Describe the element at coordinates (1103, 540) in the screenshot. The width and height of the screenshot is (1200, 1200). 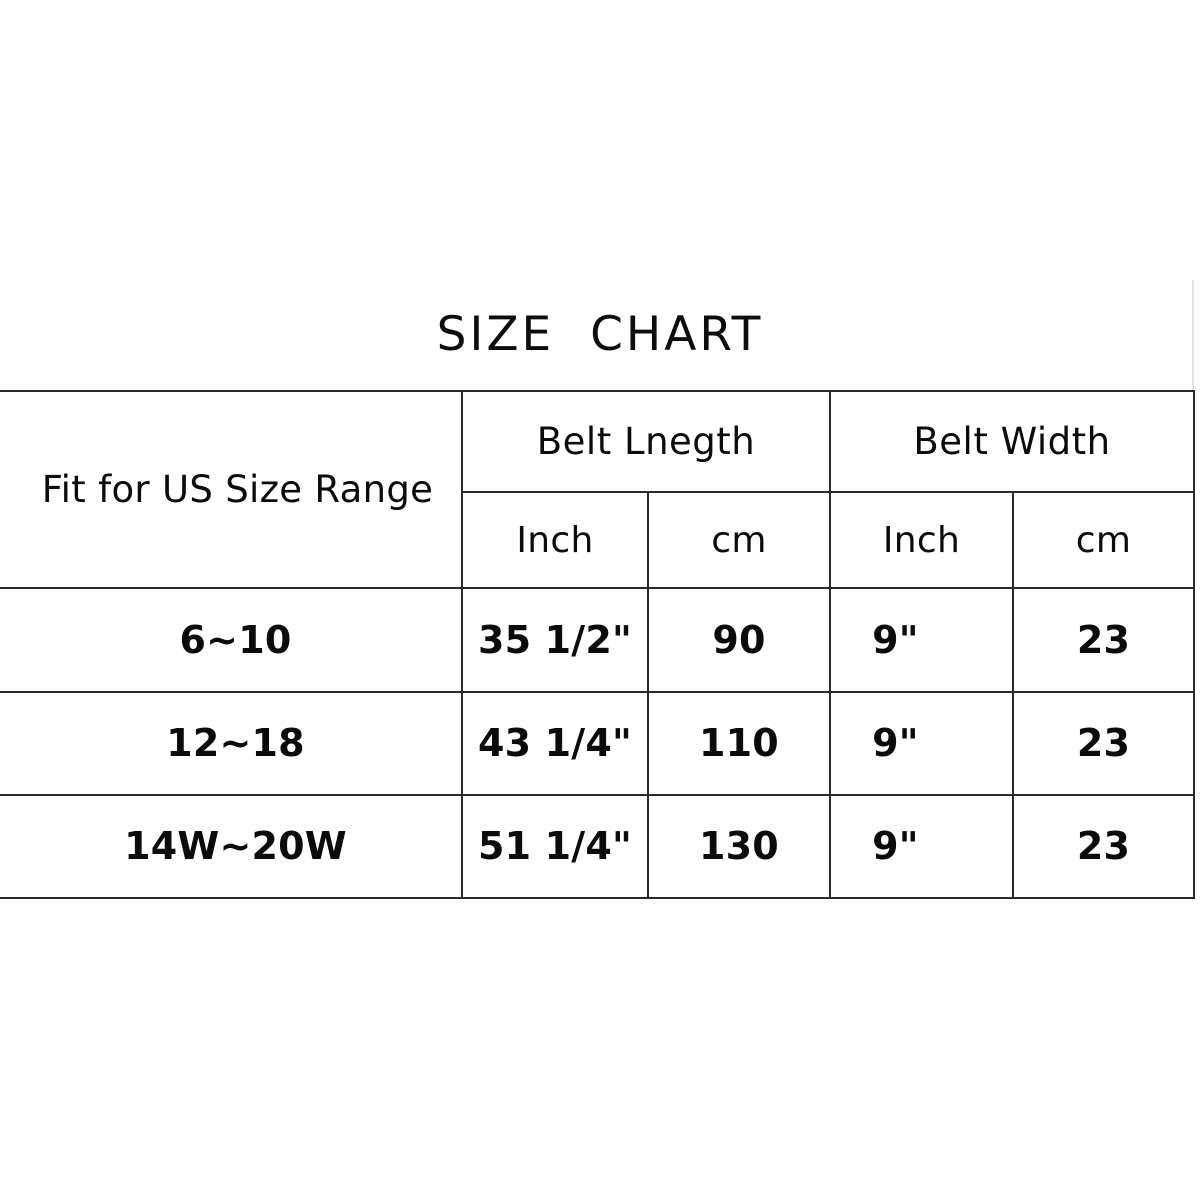
I see `header-belt-width-cm: cm` at that location.